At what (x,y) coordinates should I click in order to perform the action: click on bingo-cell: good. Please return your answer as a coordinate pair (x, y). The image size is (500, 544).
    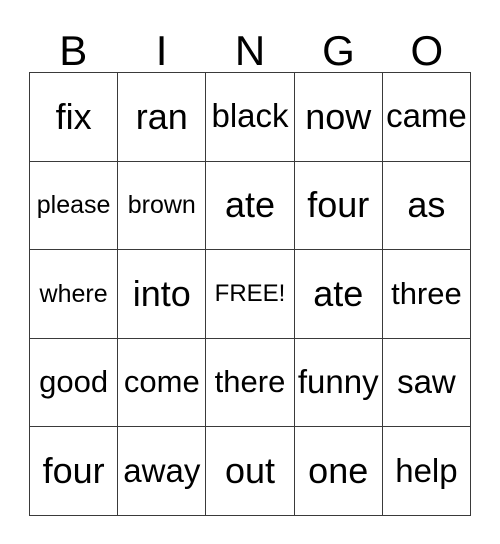
    Looking at the image, I should click on (74, 383).